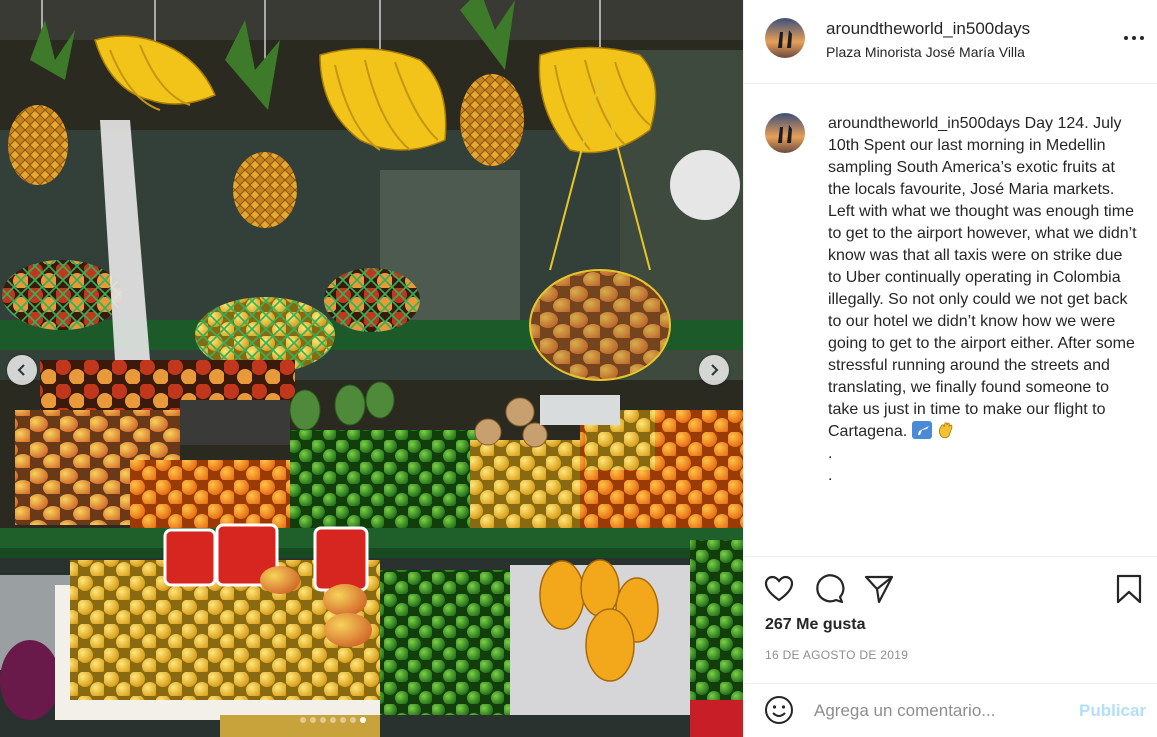 This screenshot has height=737, width=1157. I want to click on bookmark-icon, so click(1129, 589).